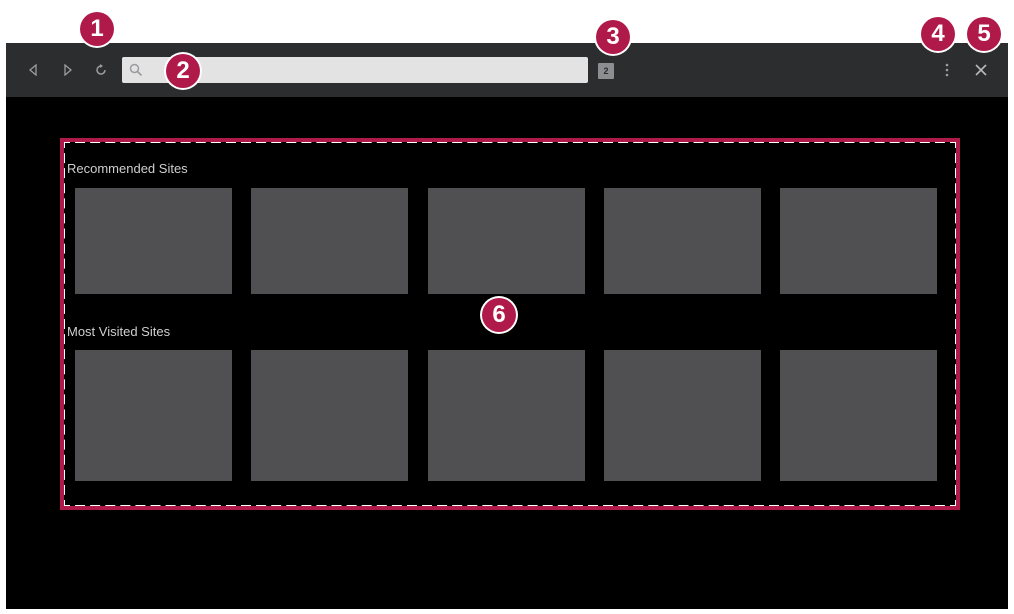 The height and width of the screenshot is (614, 1014). I want to click on back-button, so click(33, 70).